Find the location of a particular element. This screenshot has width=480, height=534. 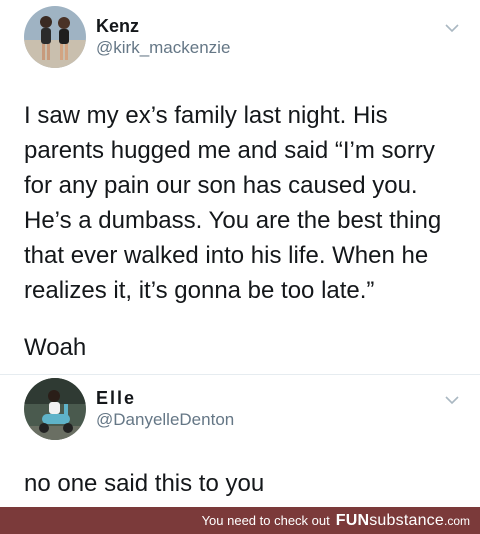

tweet-text-line: realizes it, it’s gonna be too late.” is located at coordinates (199, 290).